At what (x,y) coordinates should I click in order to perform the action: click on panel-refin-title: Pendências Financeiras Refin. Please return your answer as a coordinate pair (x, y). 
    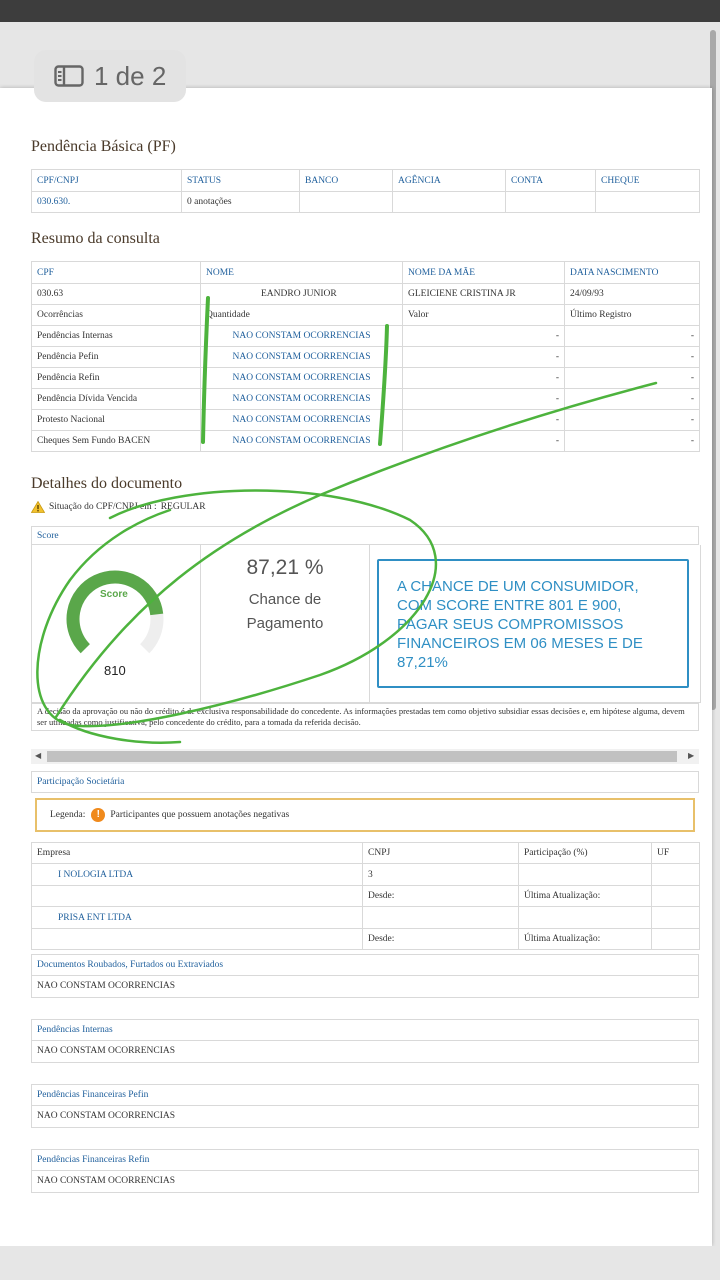
    Looking at the image, I should click on (365, 1160).